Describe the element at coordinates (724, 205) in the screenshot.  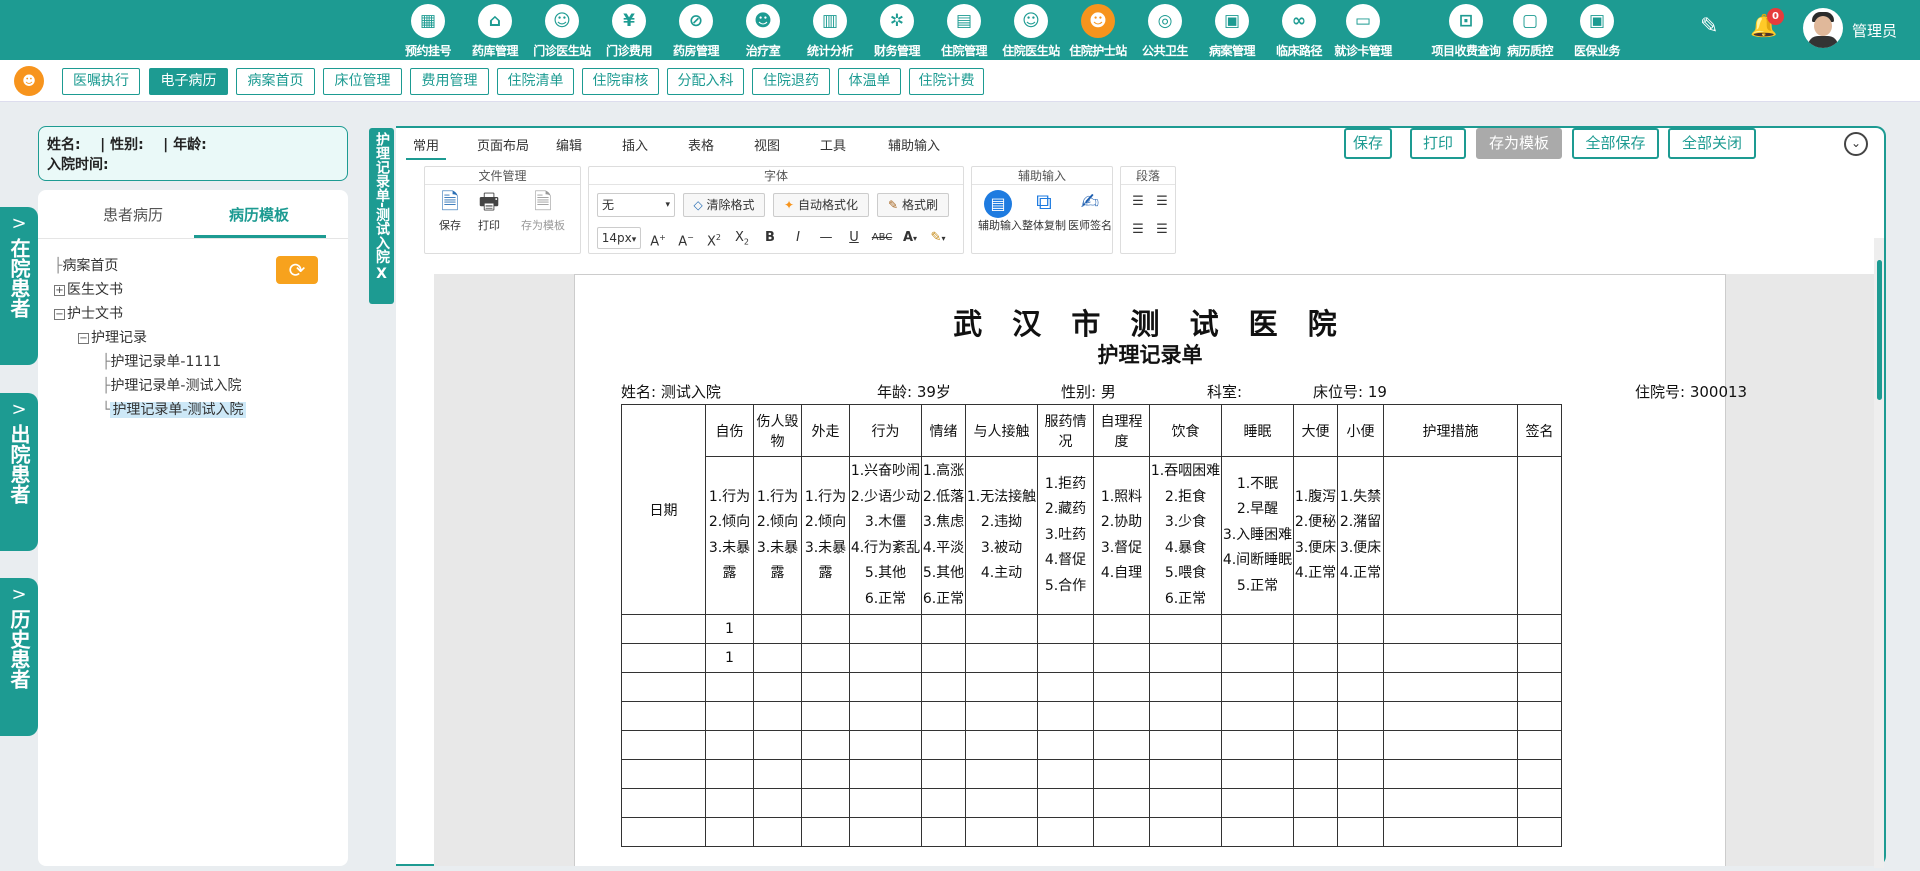
I see `clear-format-button: ◇ 清除格式` at that location.